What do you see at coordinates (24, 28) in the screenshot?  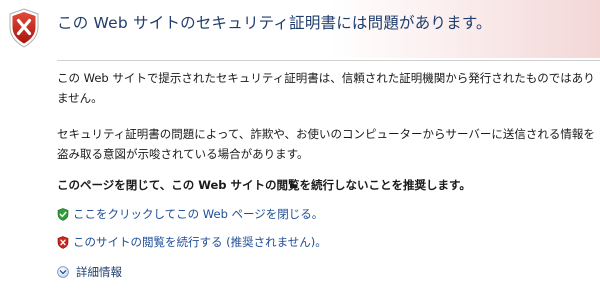 I see `security-shield-error-icon` at bounding box center [24, 28].